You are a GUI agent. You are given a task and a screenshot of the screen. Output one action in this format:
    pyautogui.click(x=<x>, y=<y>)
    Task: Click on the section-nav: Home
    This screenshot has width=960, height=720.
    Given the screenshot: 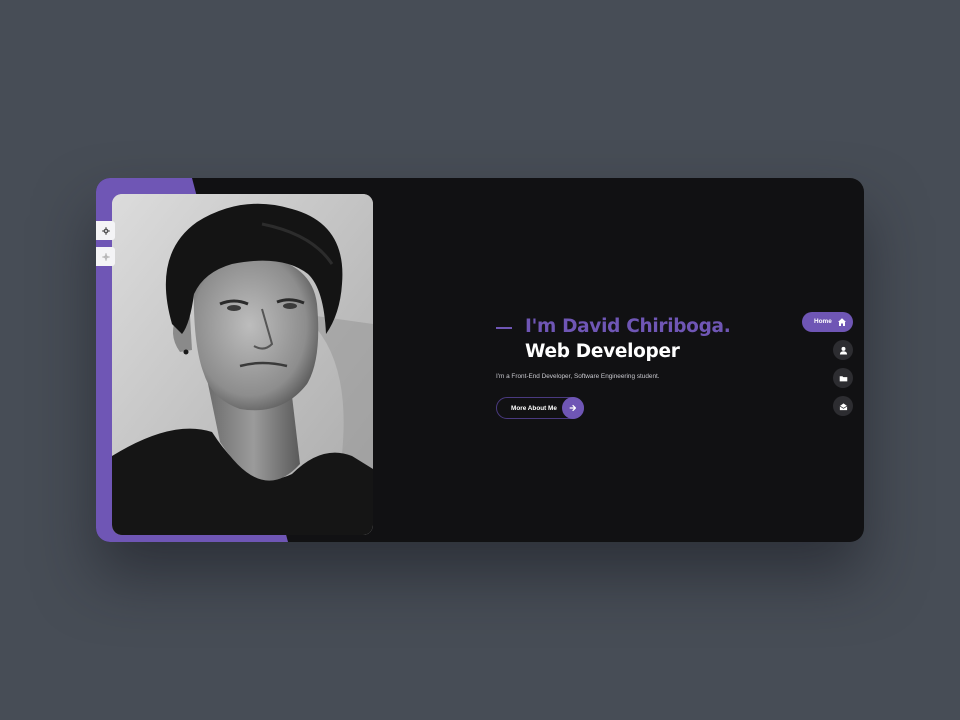 What is the action you would take?
    pyautogui.click(x=827, y=367)
    